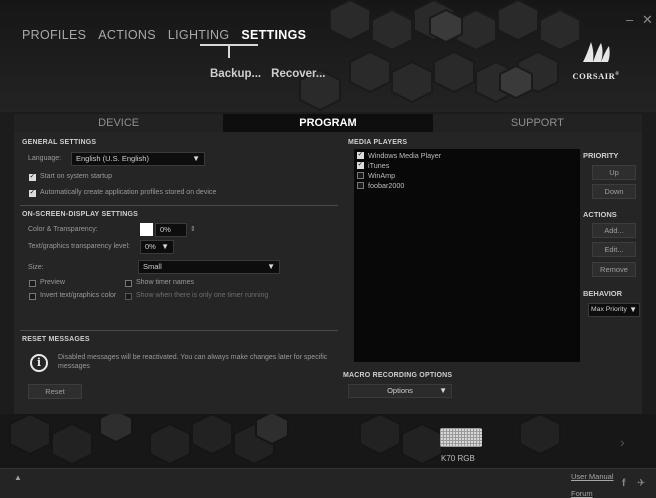  What do you see at coordinates (150, 246) in the screenshot?
I see `text-transparency-value: 0%` at bounding box center [150, 246].